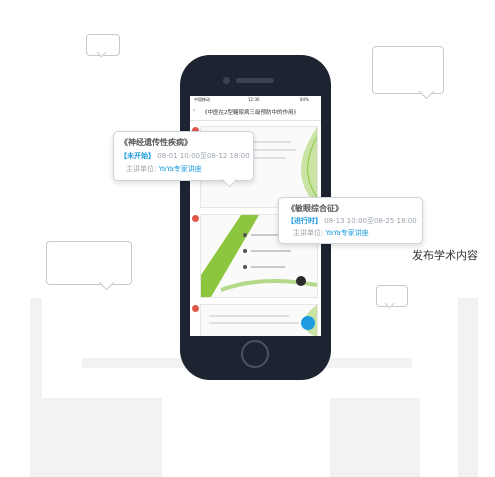 This screenshot has height=477, width=495. I want to click on screen-title: 《中医在2型糖尿病三级预防中的作用》, so click(251, 113).